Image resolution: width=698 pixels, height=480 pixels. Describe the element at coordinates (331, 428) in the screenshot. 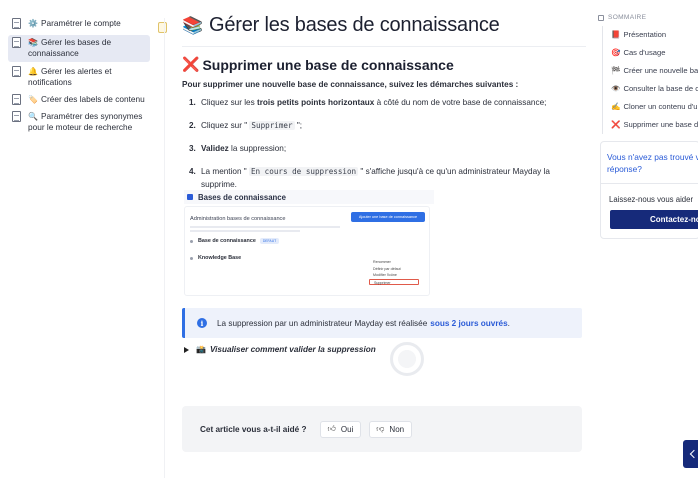

I see `thumbs-up-icon: 👍︎` at that location.